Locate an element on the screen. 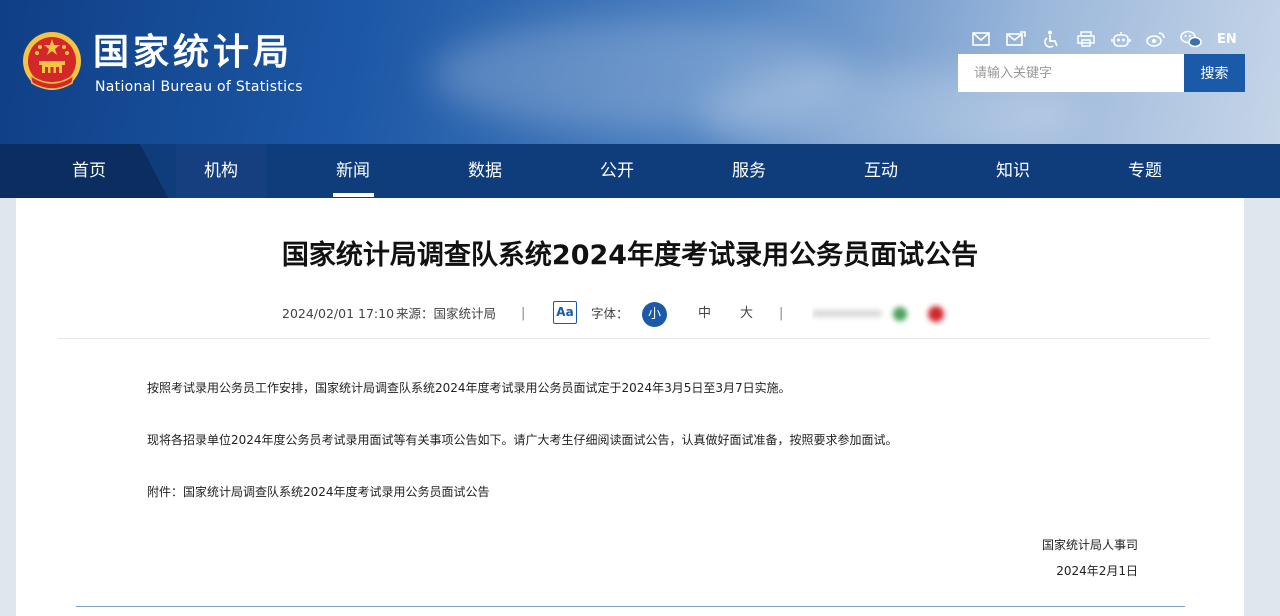 Image resolution: width=1280 pixels, height=616 pixels. nav-item-home: 首页 is located at coordinates (89, 171).